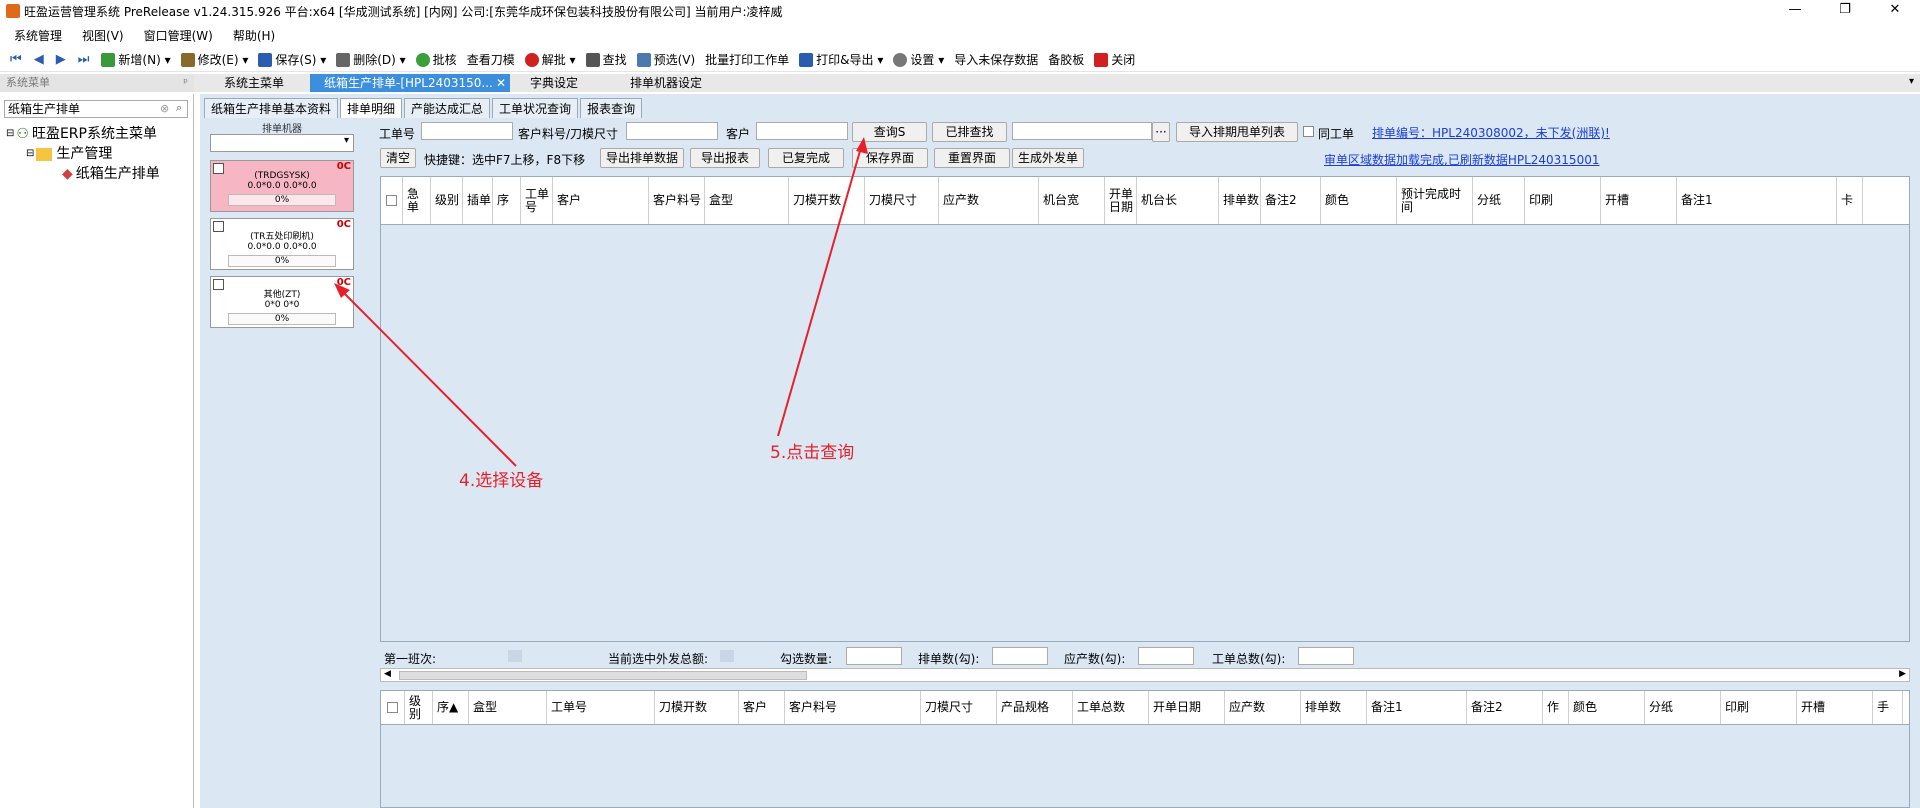 This screenshot has width=1920, height=808. Describe the element at coordinates (601, 707) in the screenshot. I see `column-header: 工单号` at that location.